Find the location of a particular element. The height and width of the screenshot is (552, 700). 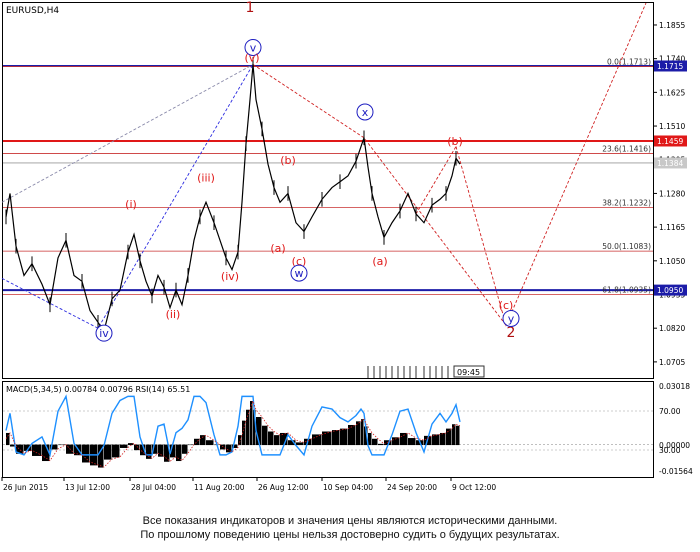

level-badge-text-0: 1.1715 is located at coordinates (670, 66).